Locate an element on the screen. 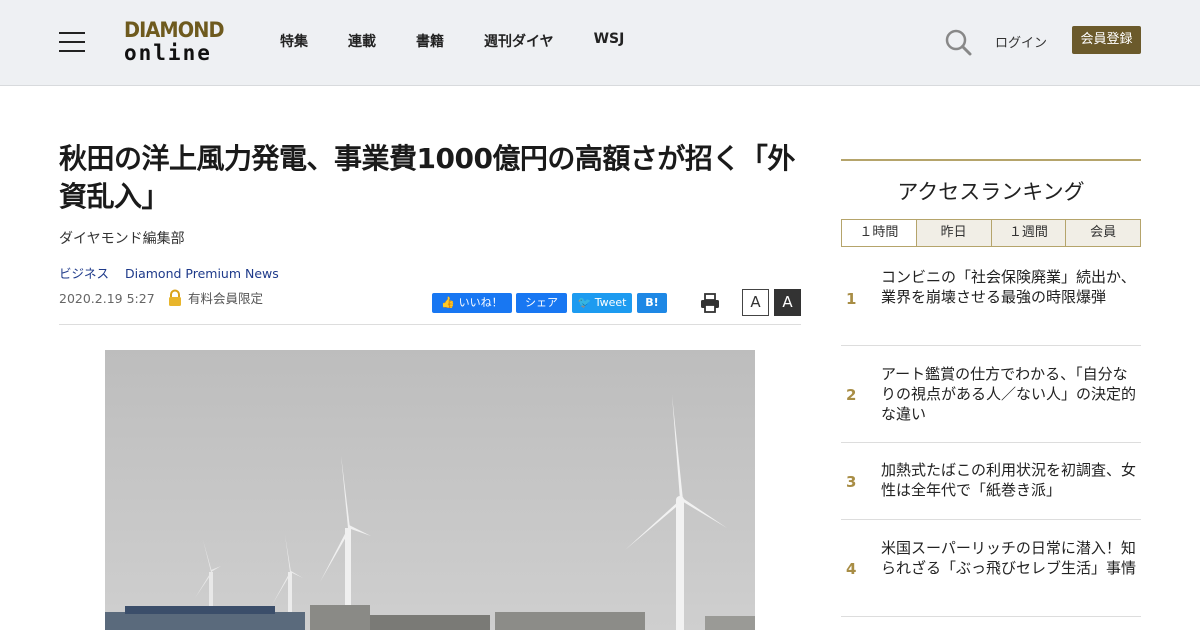 This screenshot has height=630, width=1200. nav-item-books: 書籍 is located at coordinates (430, 41).